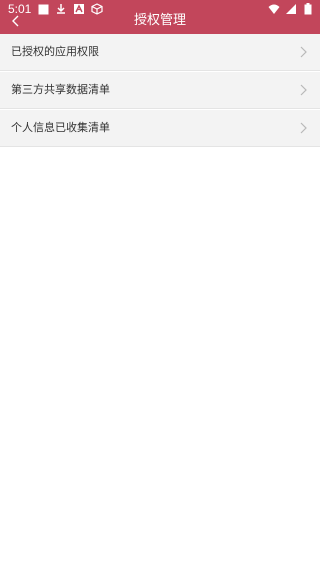 Image resolution: width=320 pixels, height=568 pixels. I want to click on menu-item-label: 已授权的应用权限, so click(55, 51).